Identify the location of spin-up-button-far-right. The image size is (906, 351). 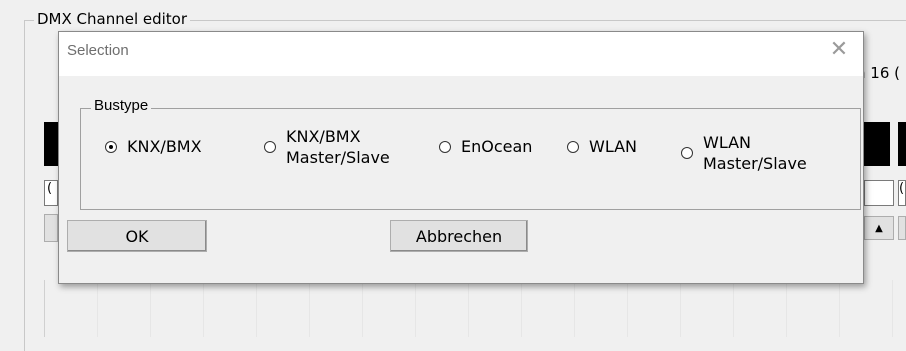
(902, 228).